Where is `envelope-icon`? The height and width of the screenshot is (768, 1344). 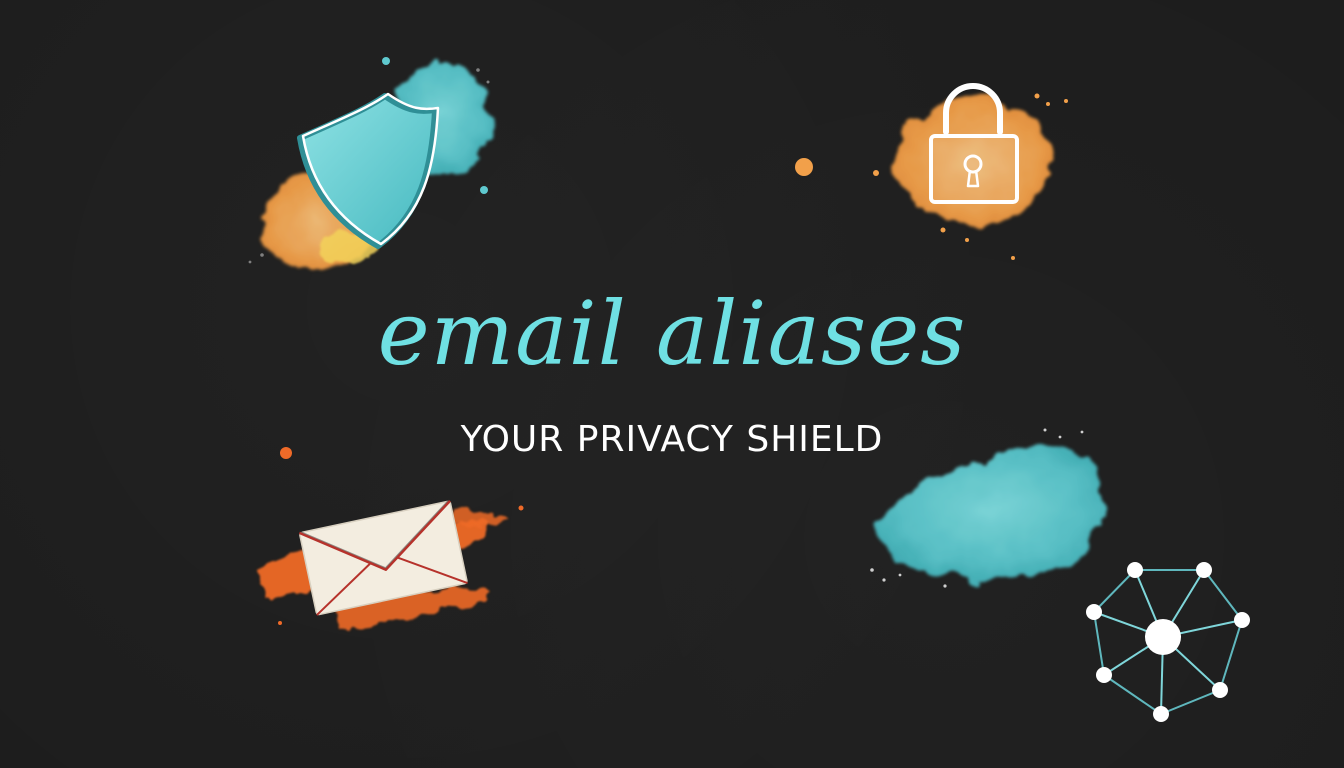 envelope-icon is located at coordinates (391, 537).